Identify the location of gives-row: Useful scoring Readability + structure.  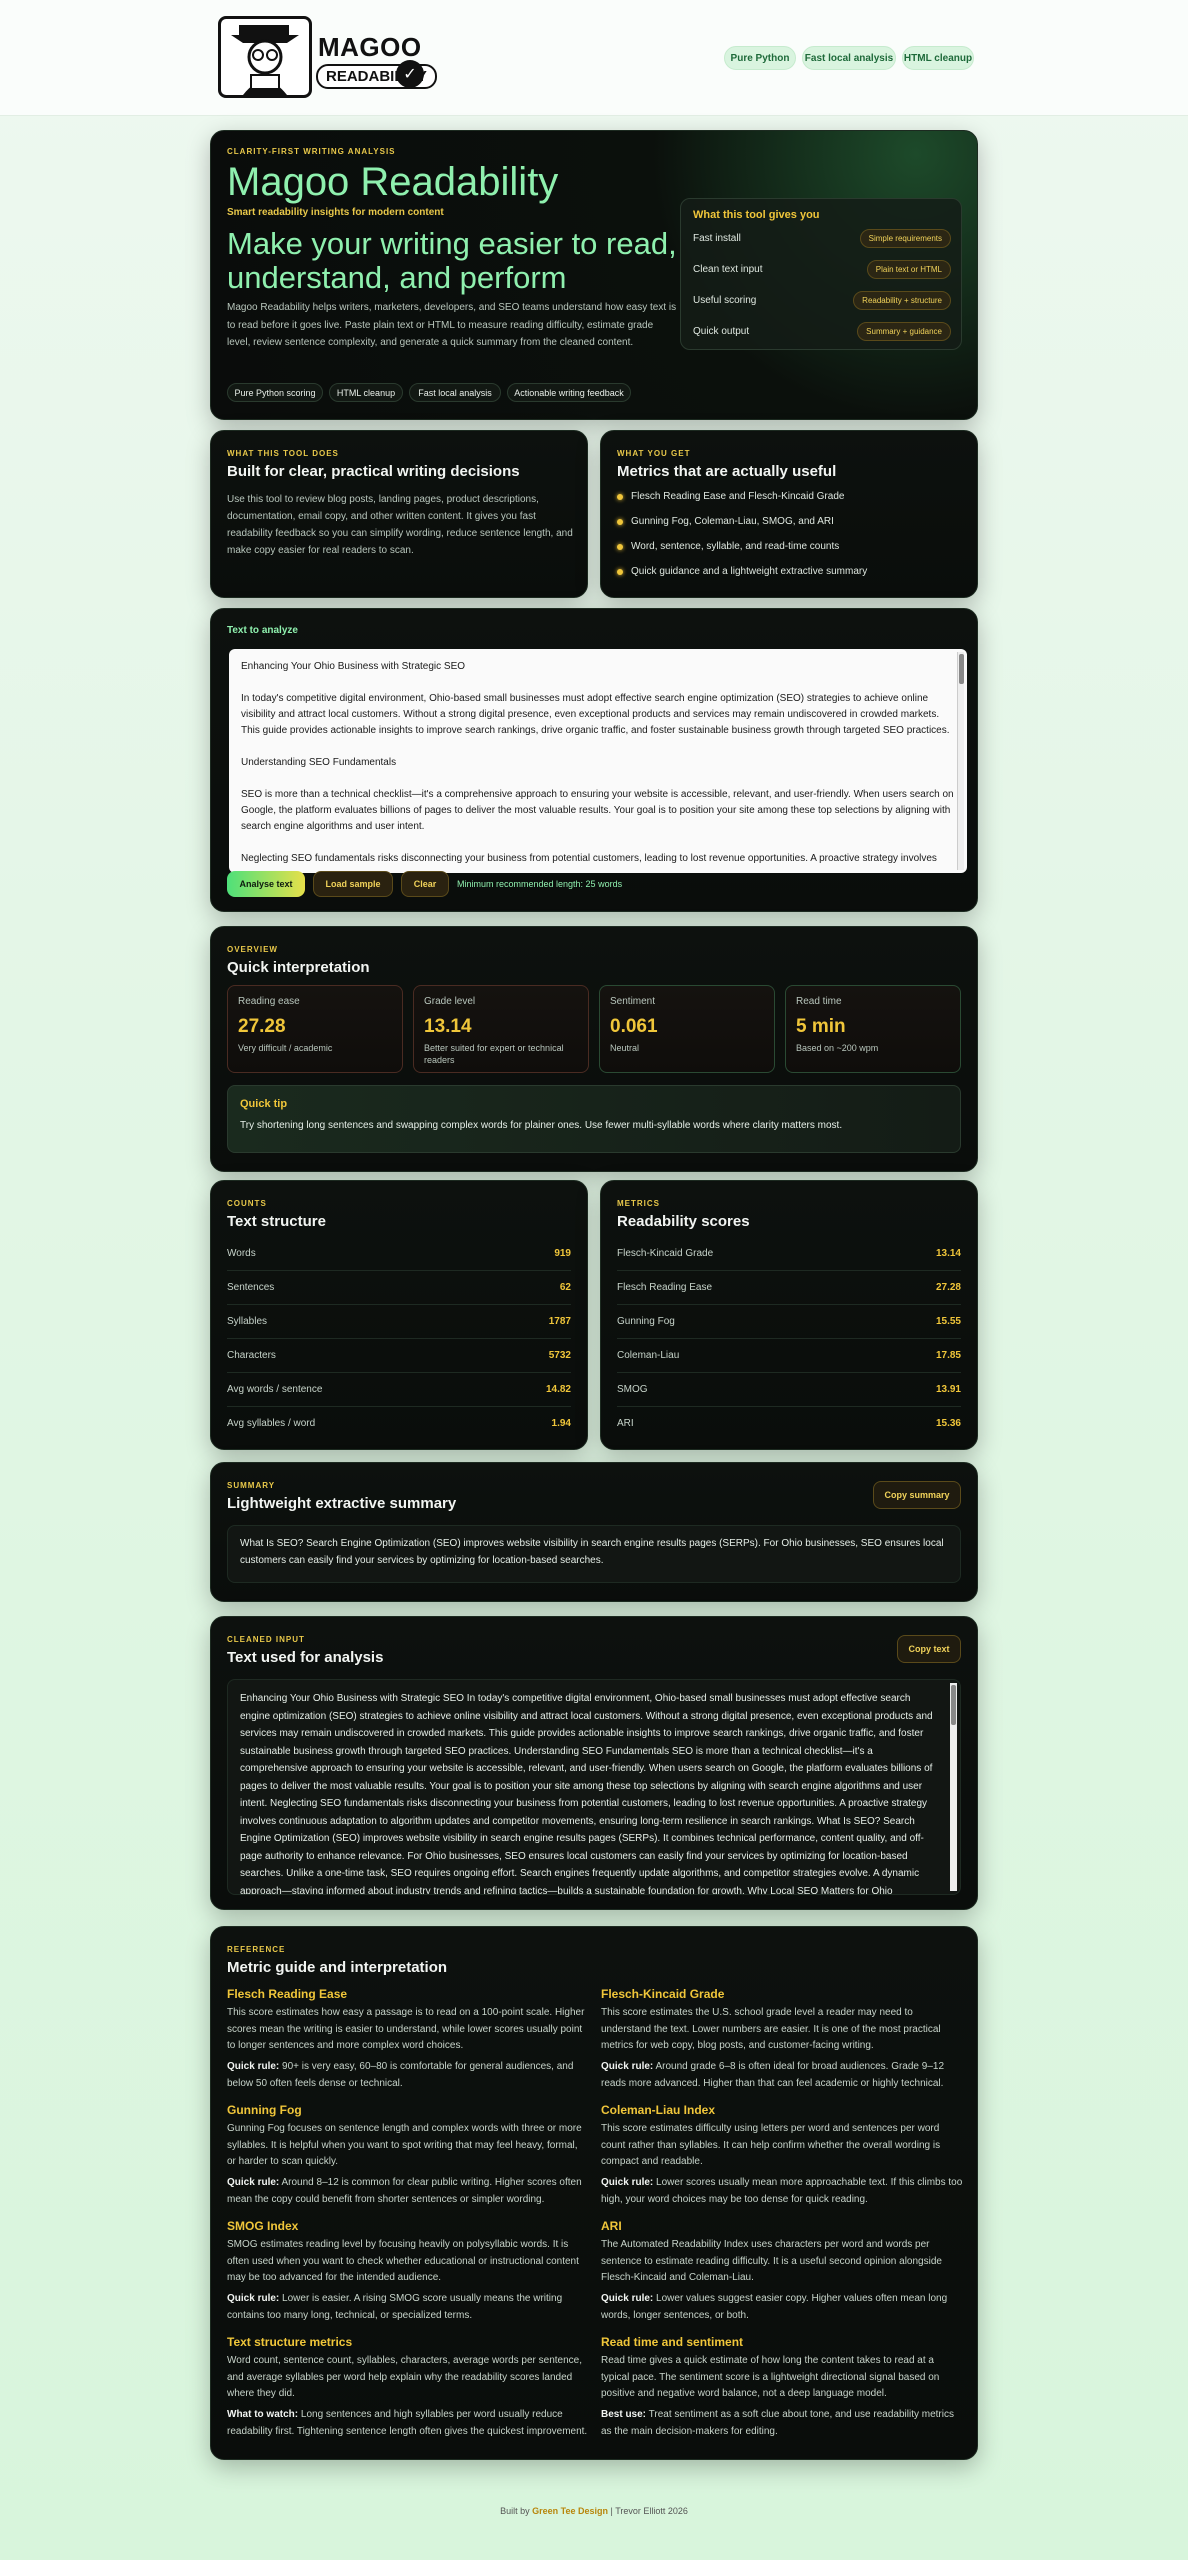
(822, 301).